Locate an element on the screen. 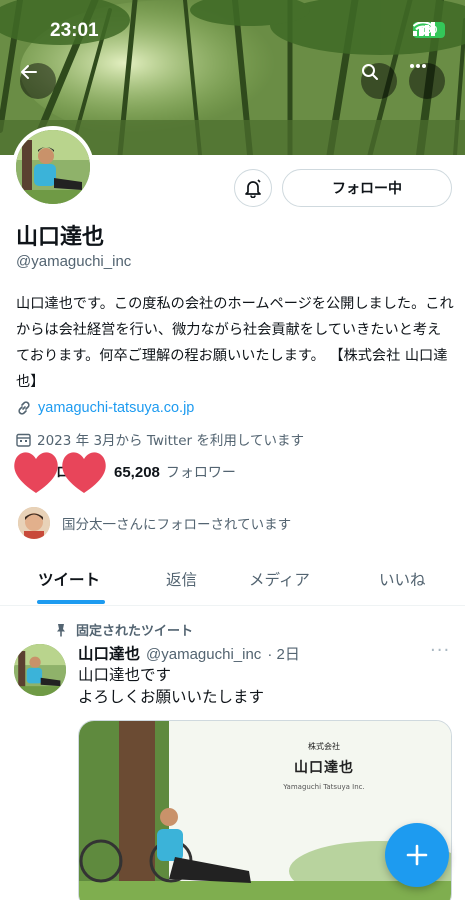 The width and height of the screenshot is (465, 900). avatar-photo is located at coordinates (53, 167).